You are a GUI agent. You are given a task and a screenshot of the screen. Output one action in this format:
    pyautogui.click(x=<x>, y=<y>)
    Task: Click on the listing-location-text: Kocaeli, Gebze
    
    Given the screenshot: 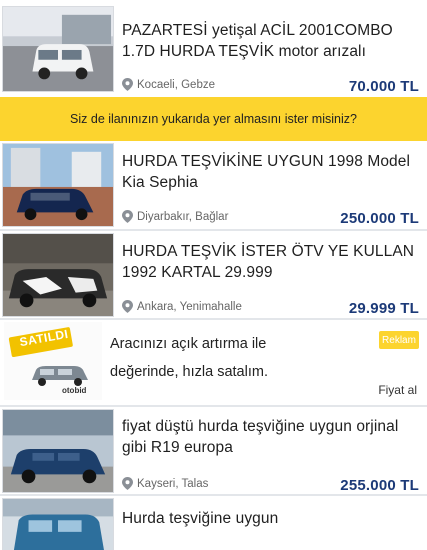 What is the action you would take?
    pyautogui.click(x=176, y=84)
    